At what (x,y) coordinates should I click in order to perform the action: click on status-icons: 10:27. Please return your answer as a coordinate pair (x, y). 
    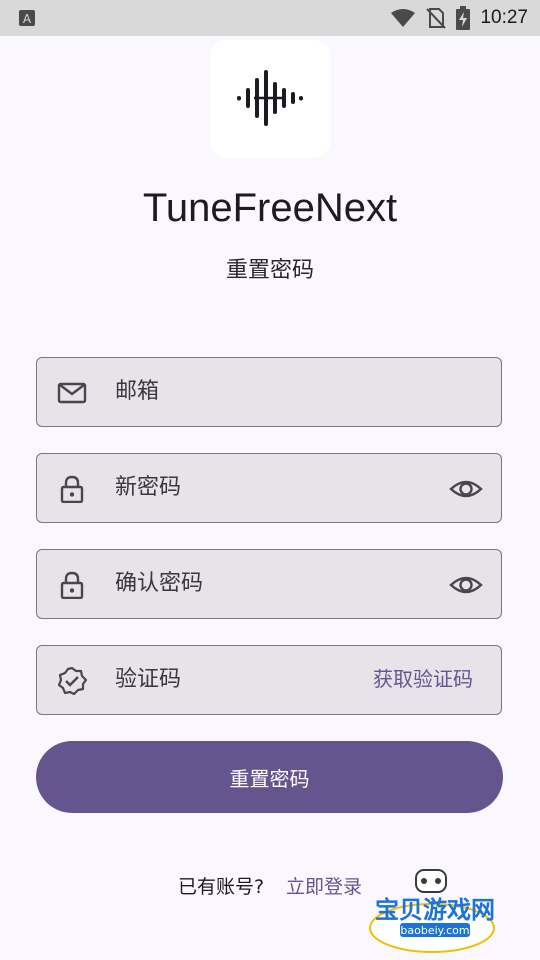
    Looking at the image, I should click on (459, 18).